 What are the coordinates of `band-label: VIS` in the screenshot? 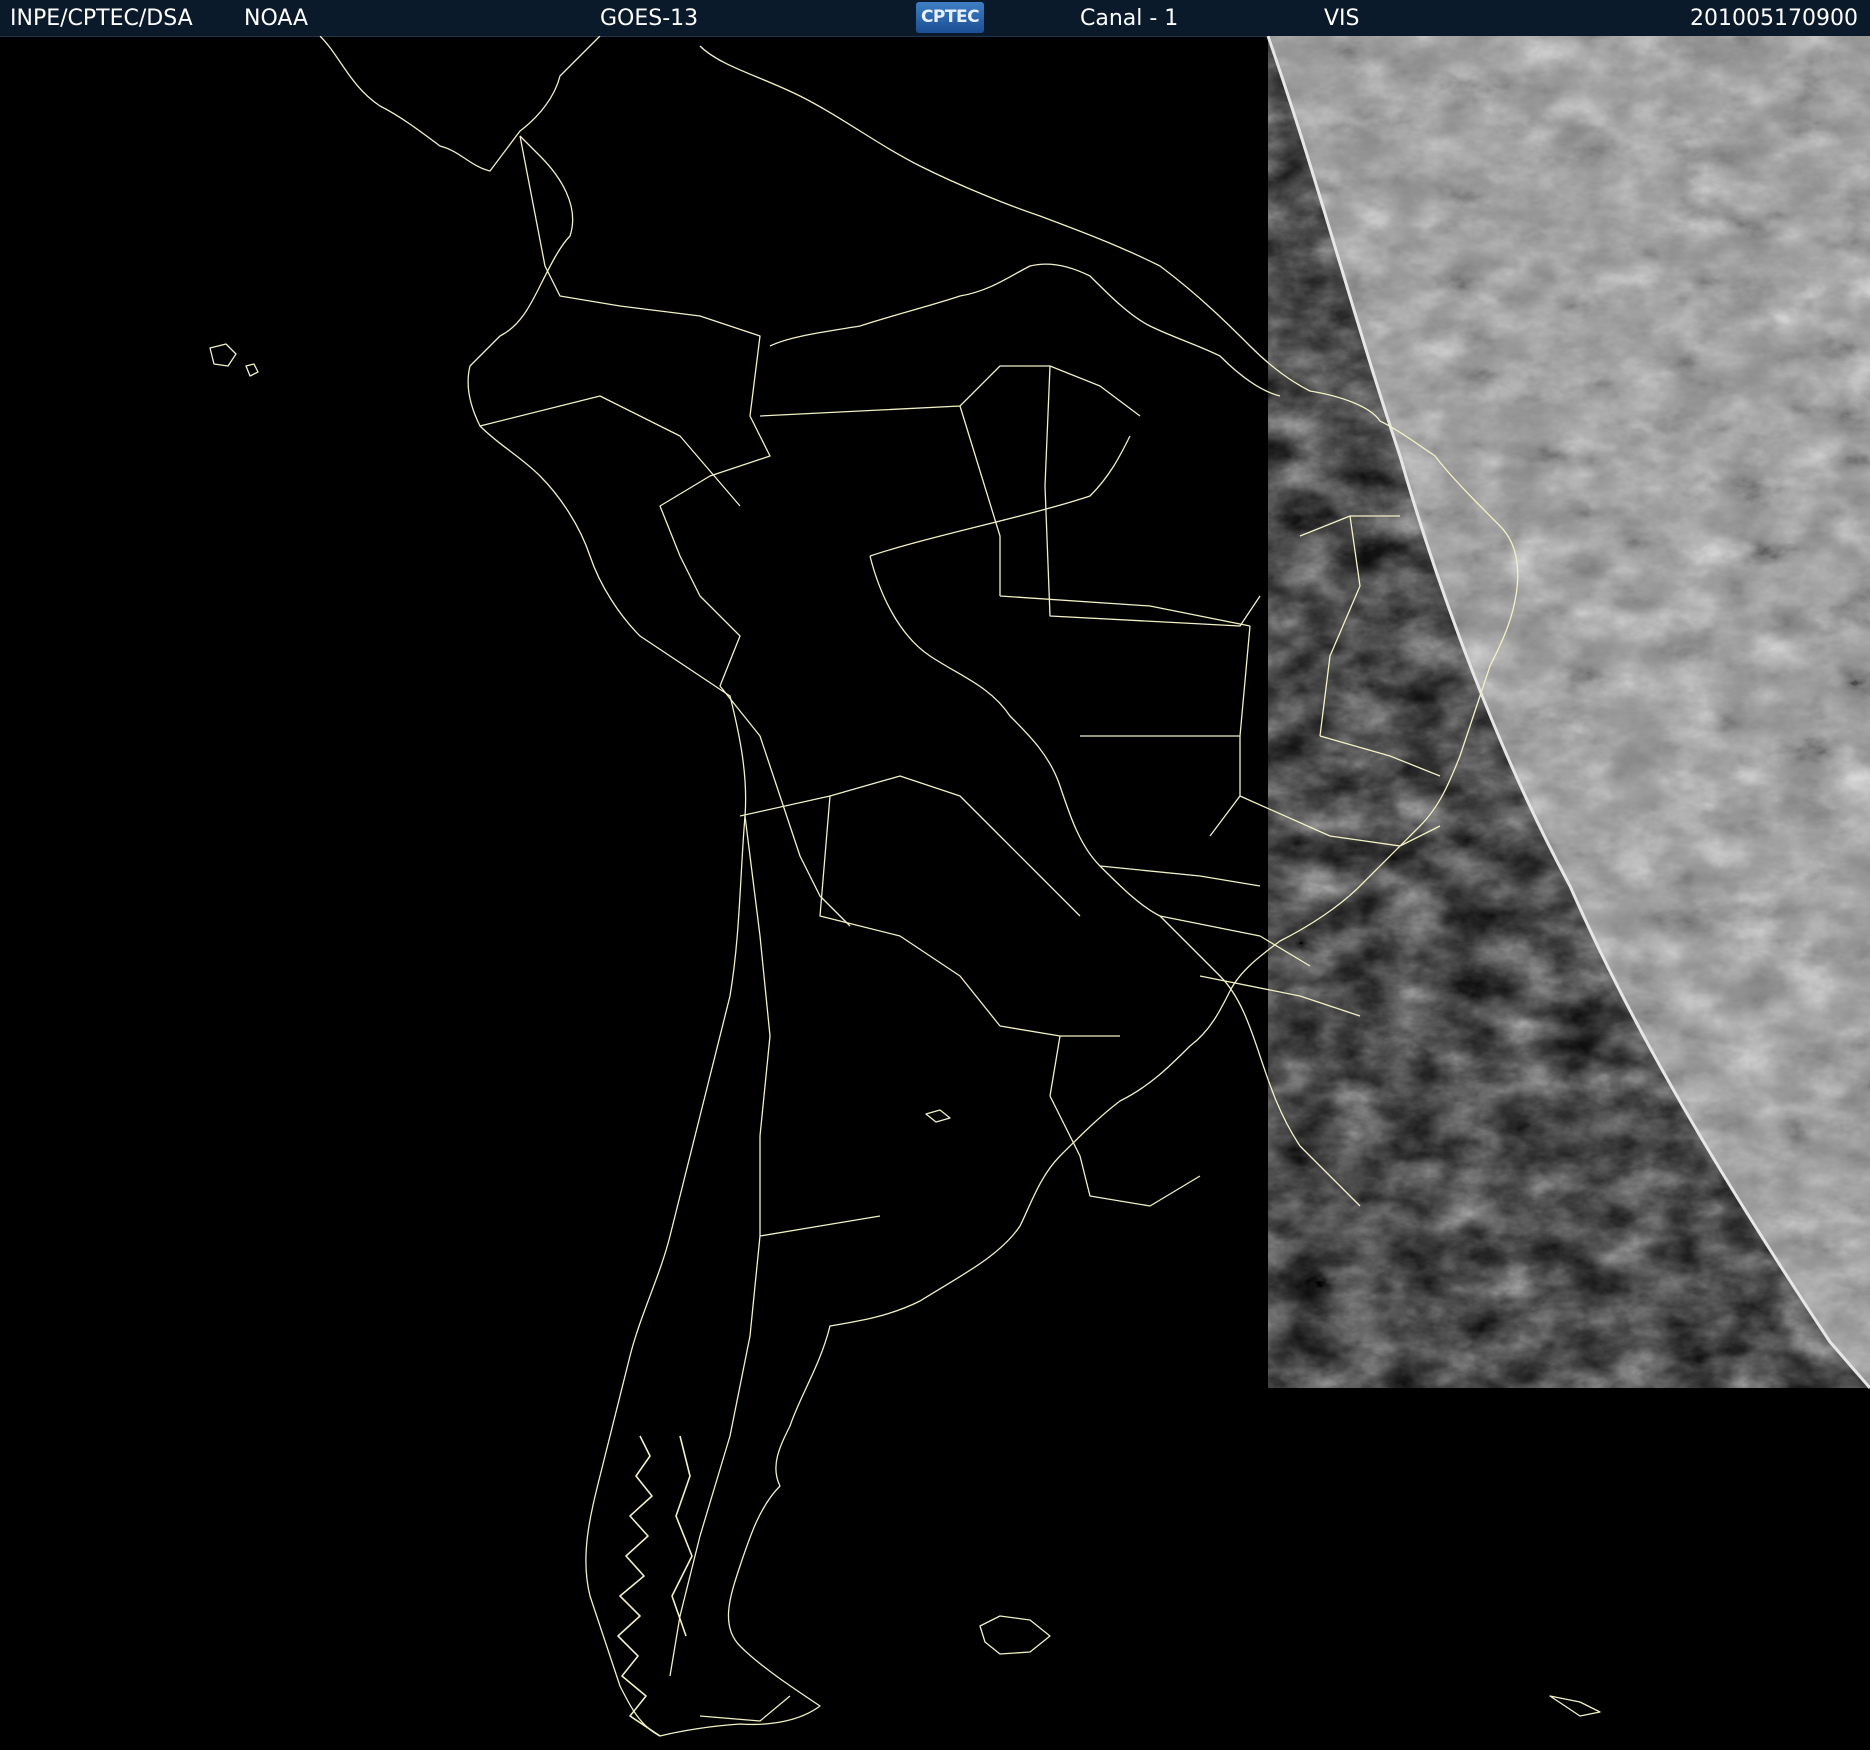 It's located at (1342, 18).